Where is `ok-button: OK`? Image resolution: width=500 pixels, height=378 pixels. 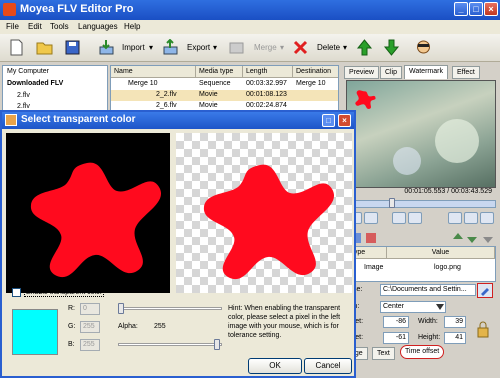 ok-button: OK is located at coordinates (275, 366).